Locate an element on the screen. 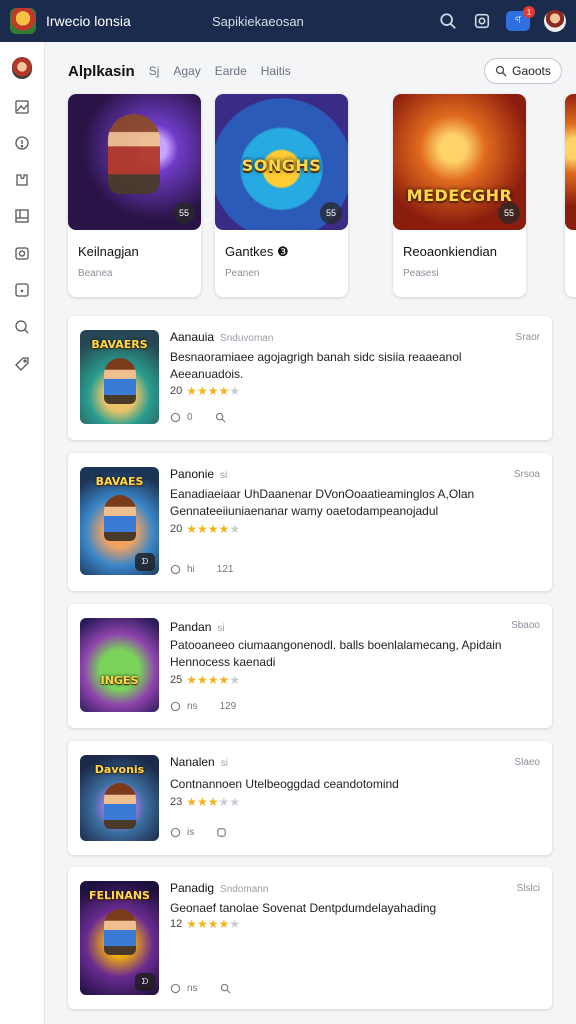  top-actions: ণ 1 is located at coordinates (502, 19).